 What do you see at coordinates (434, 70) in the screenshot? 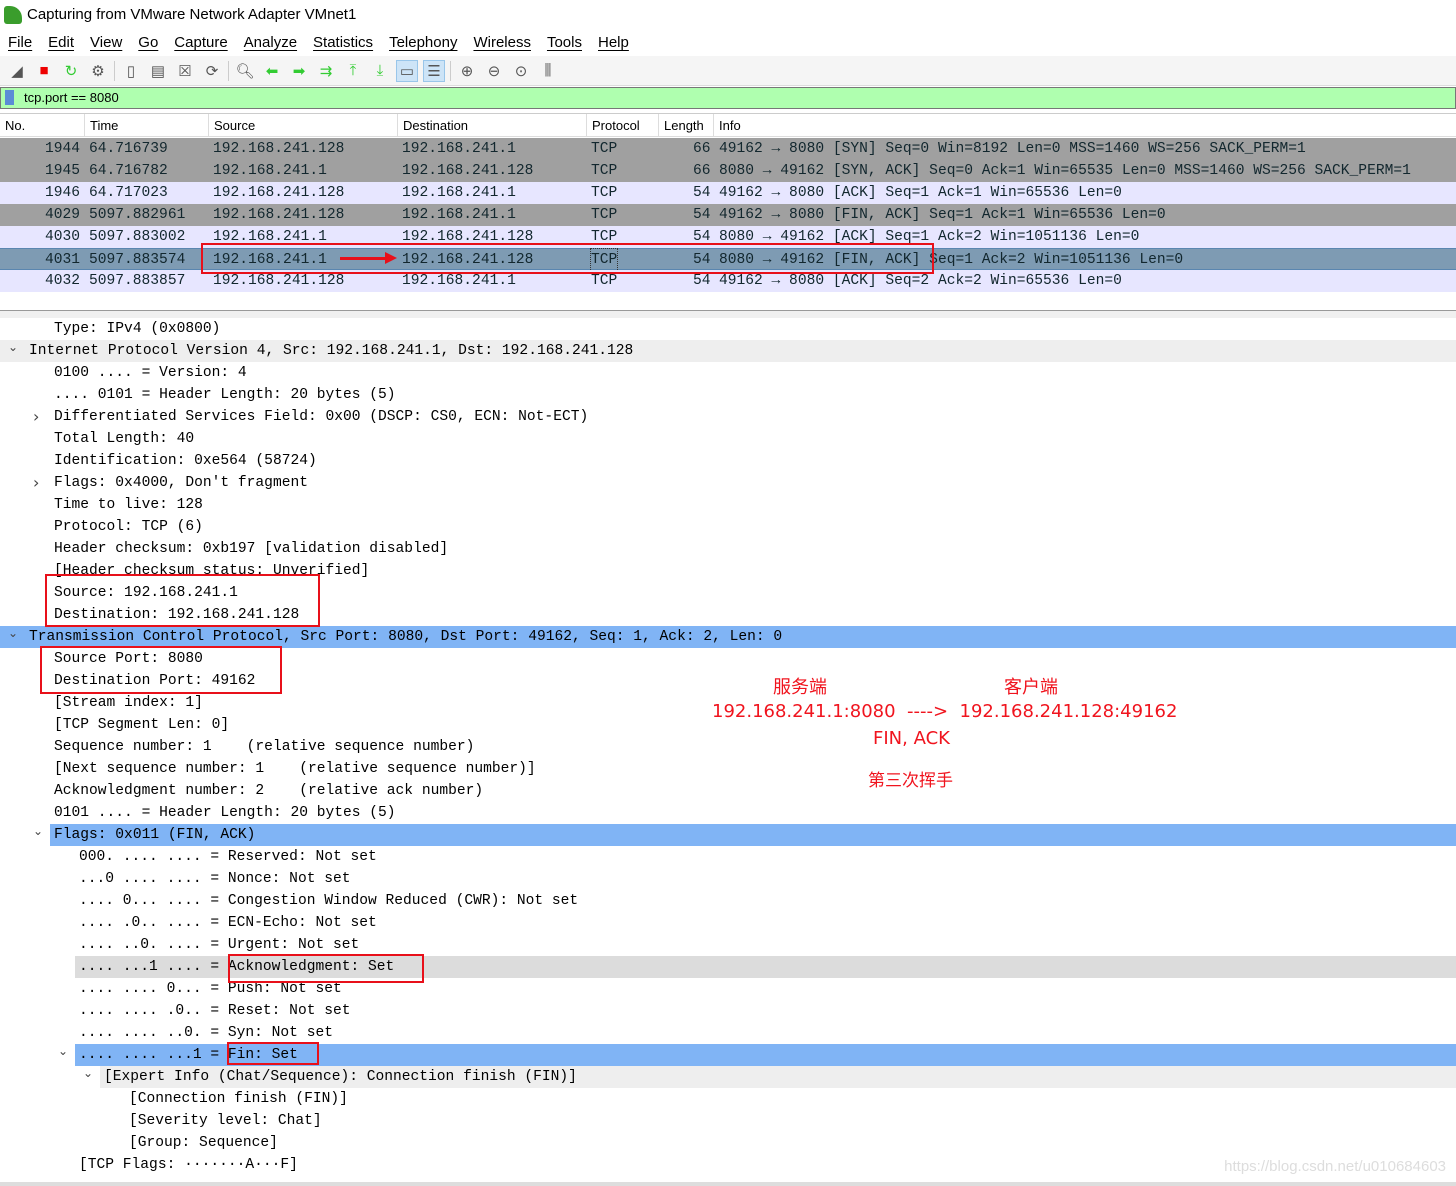
I see `colorize-icon: ☰` at bounding box center [434, 70].